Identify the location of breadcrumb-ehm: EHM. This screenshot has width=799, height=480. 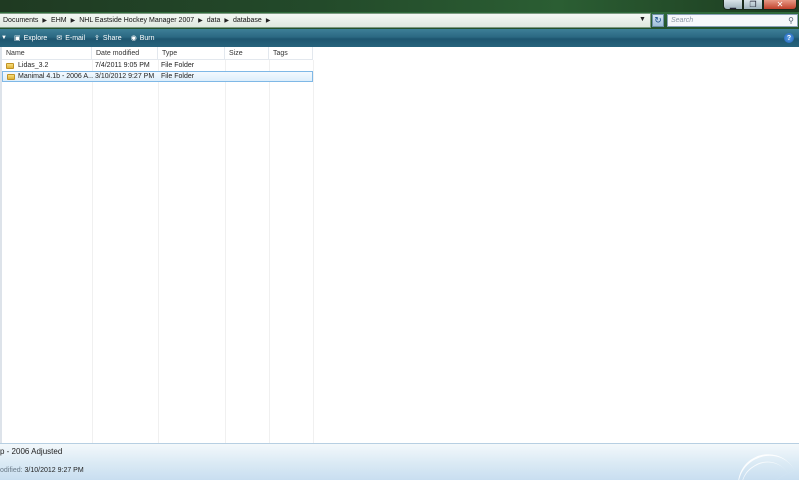
(59, 20).